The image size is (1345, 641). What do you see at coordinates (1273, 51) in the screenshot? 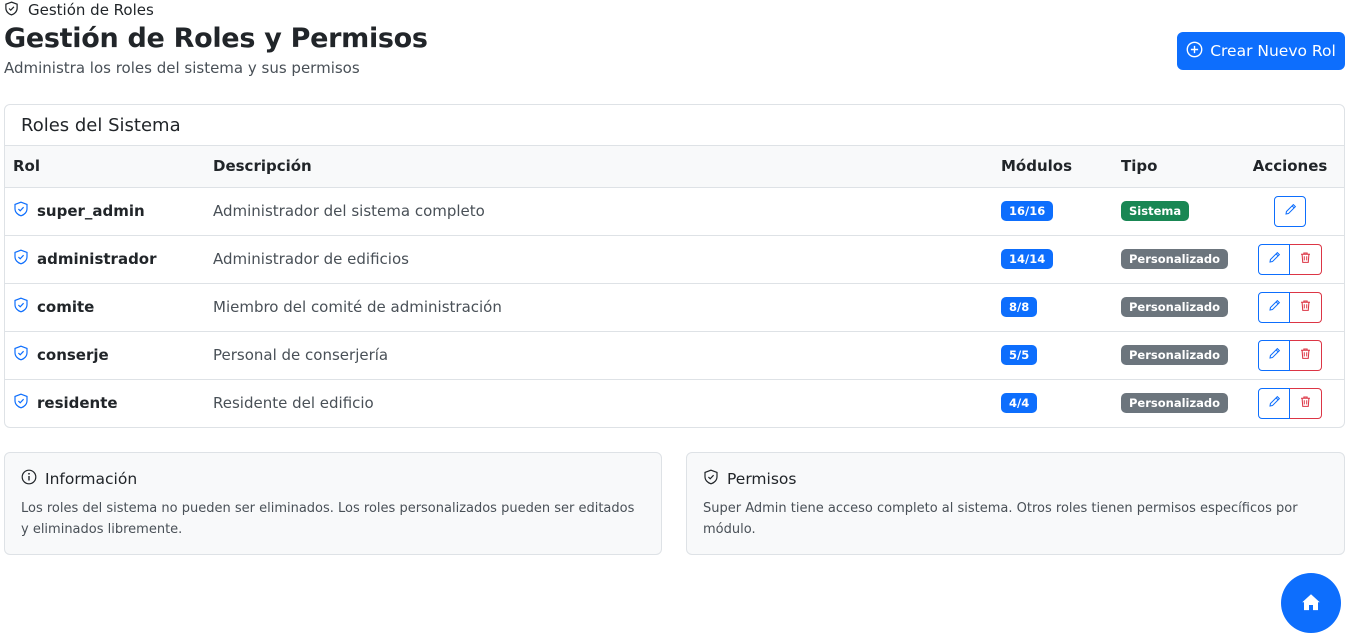
I see `create-role-label: Crear Nuevo Rol` at bounding box center [1273, 51].